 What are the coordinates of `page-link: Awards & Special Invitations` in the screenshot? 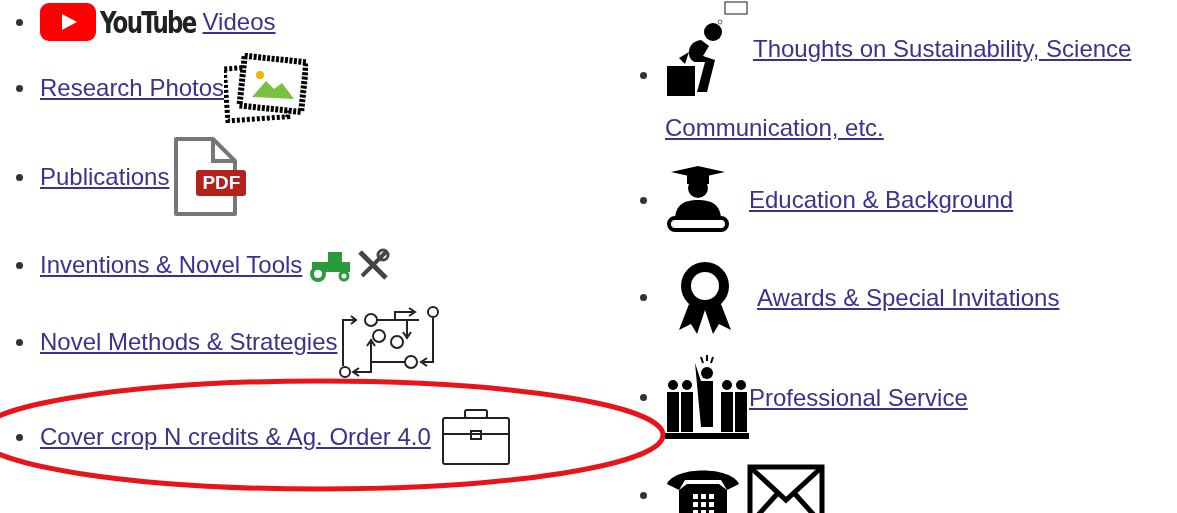 It's located at (908, 297).